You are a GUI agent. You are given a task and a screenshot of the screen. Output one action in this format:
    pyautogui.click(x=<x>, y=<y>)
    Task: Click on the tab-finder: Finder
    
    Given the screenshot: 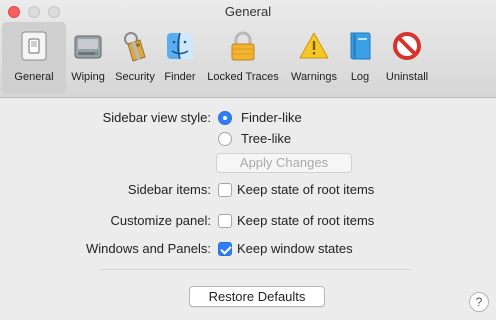 What is the action you would take?
    pyautogui.click(x=180, y=58)
    